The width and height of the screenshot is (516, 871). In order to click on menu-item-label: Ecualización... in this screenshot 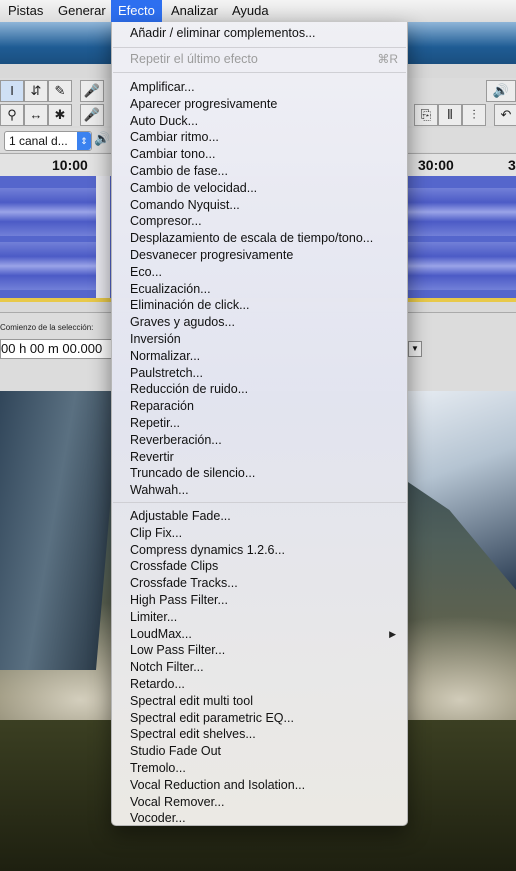, I will do `click(170, 289)`.